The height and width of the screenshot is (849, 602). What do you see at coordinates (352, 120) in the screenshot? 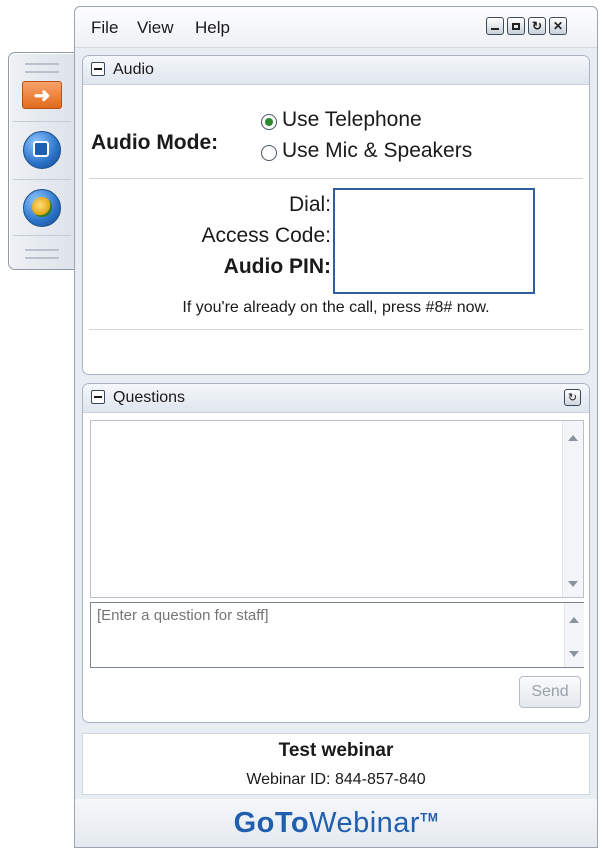
I see `use-telephone-label: Use Telephone` at bounding box center [352, 120].